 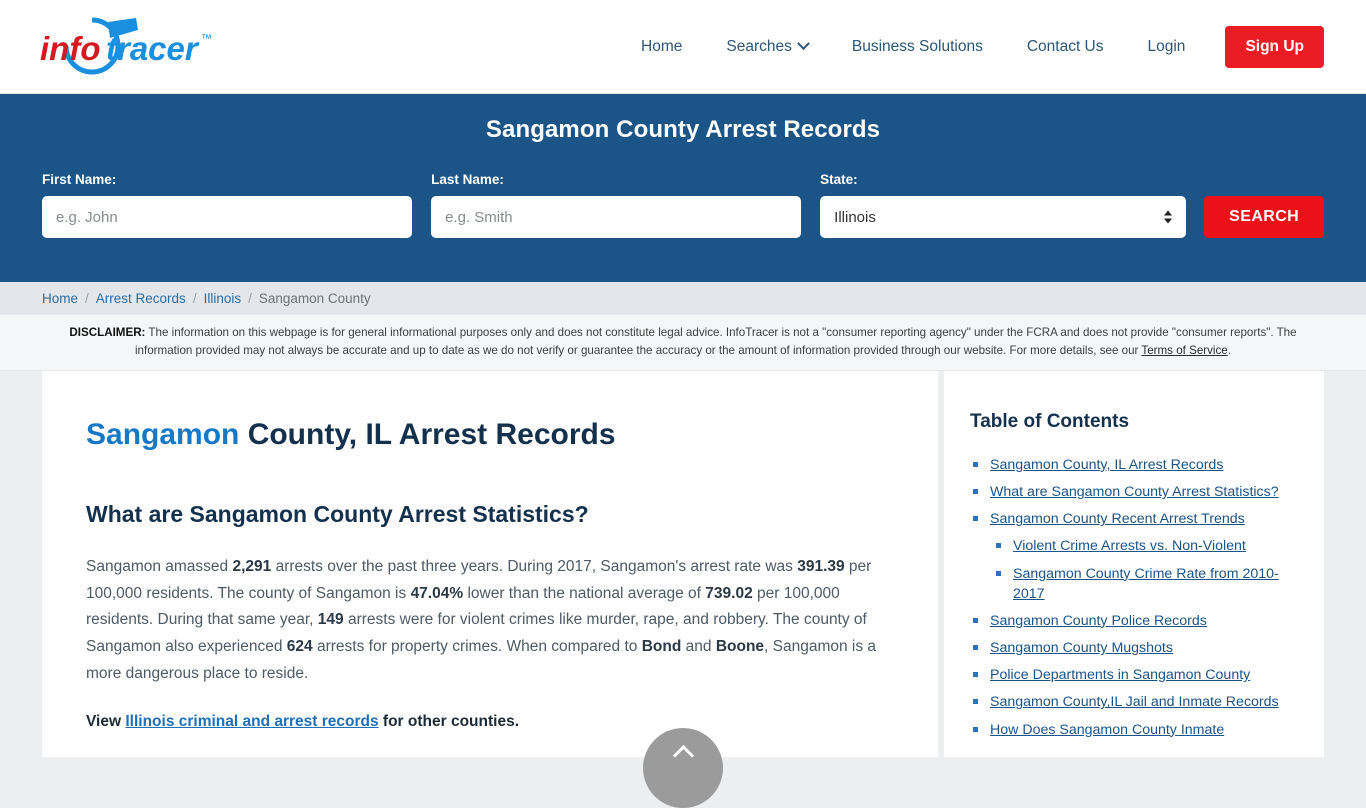 I want to click on page-title: Sangamon County, IL Arrest Records, so click(x=490, y=435).